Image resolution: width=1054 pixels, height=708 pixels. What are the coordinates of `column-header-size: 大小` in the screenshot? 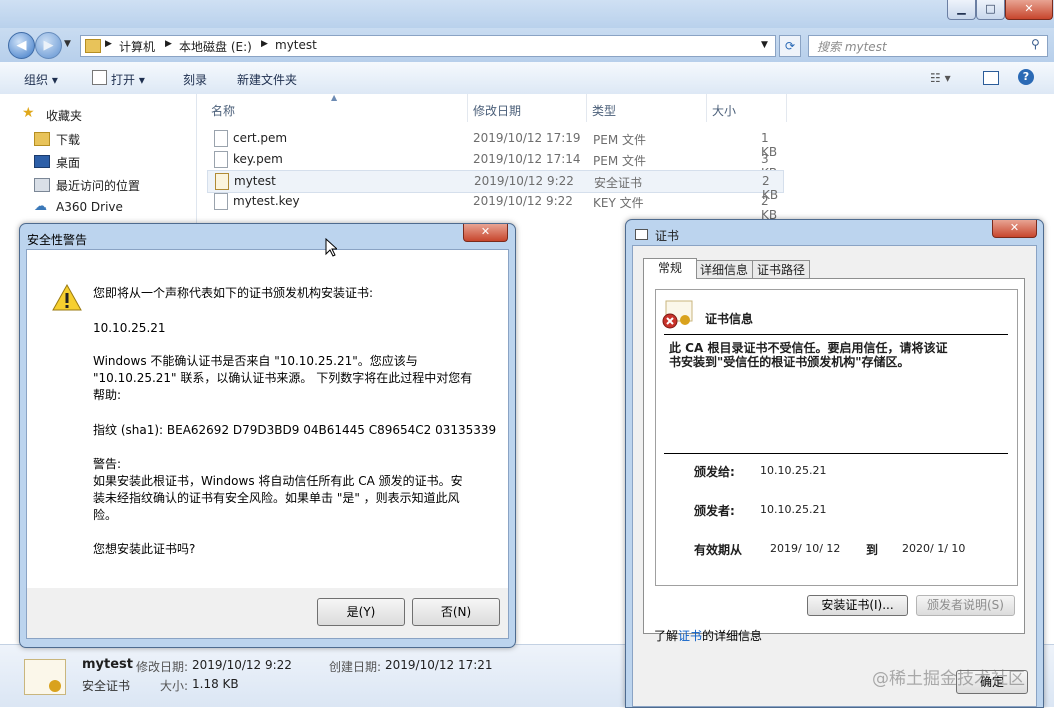 It's located at (724, 110).